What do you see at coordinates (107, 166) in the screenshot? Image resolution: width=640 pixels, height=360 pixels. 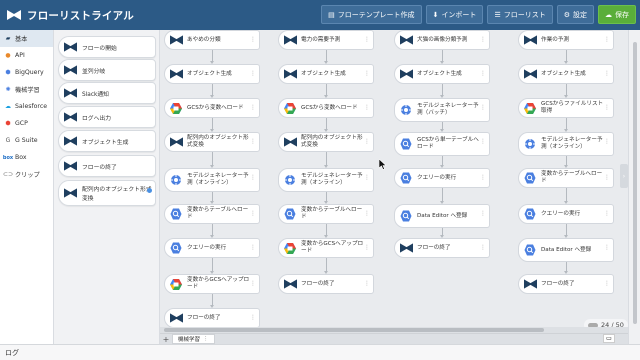 I see `palette-block: フローの終了` at bounding box center [107, 166].